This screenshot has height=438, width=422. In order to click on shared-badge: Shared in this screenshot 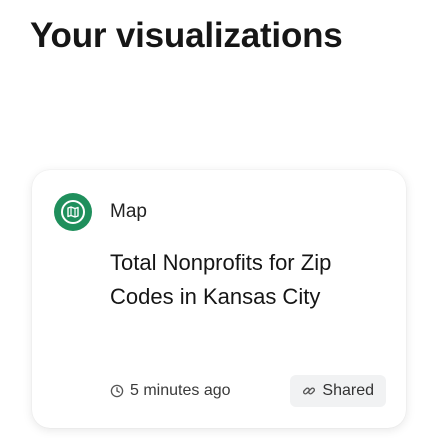, I will do `click(338, 391)`.